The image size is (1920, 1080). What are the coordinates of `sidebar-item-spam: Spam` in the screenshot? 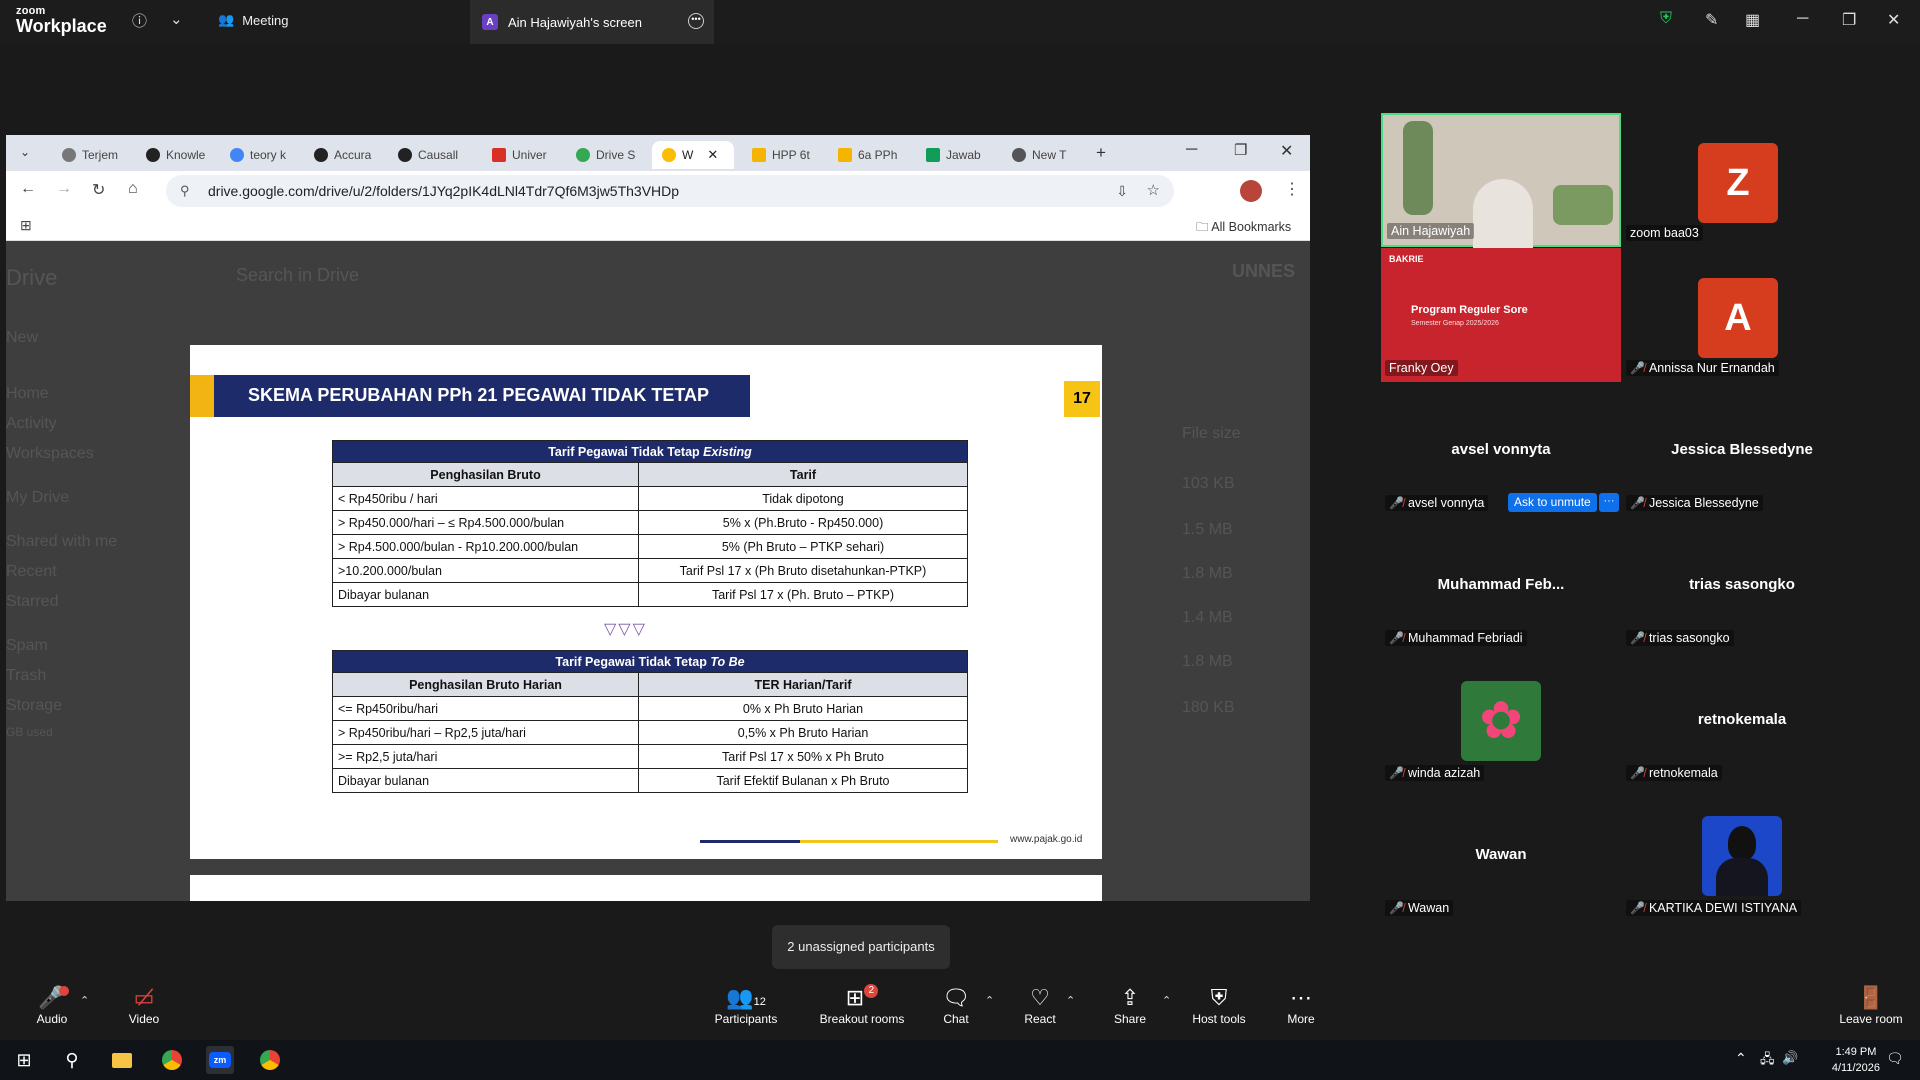 It's located at (27, 646).